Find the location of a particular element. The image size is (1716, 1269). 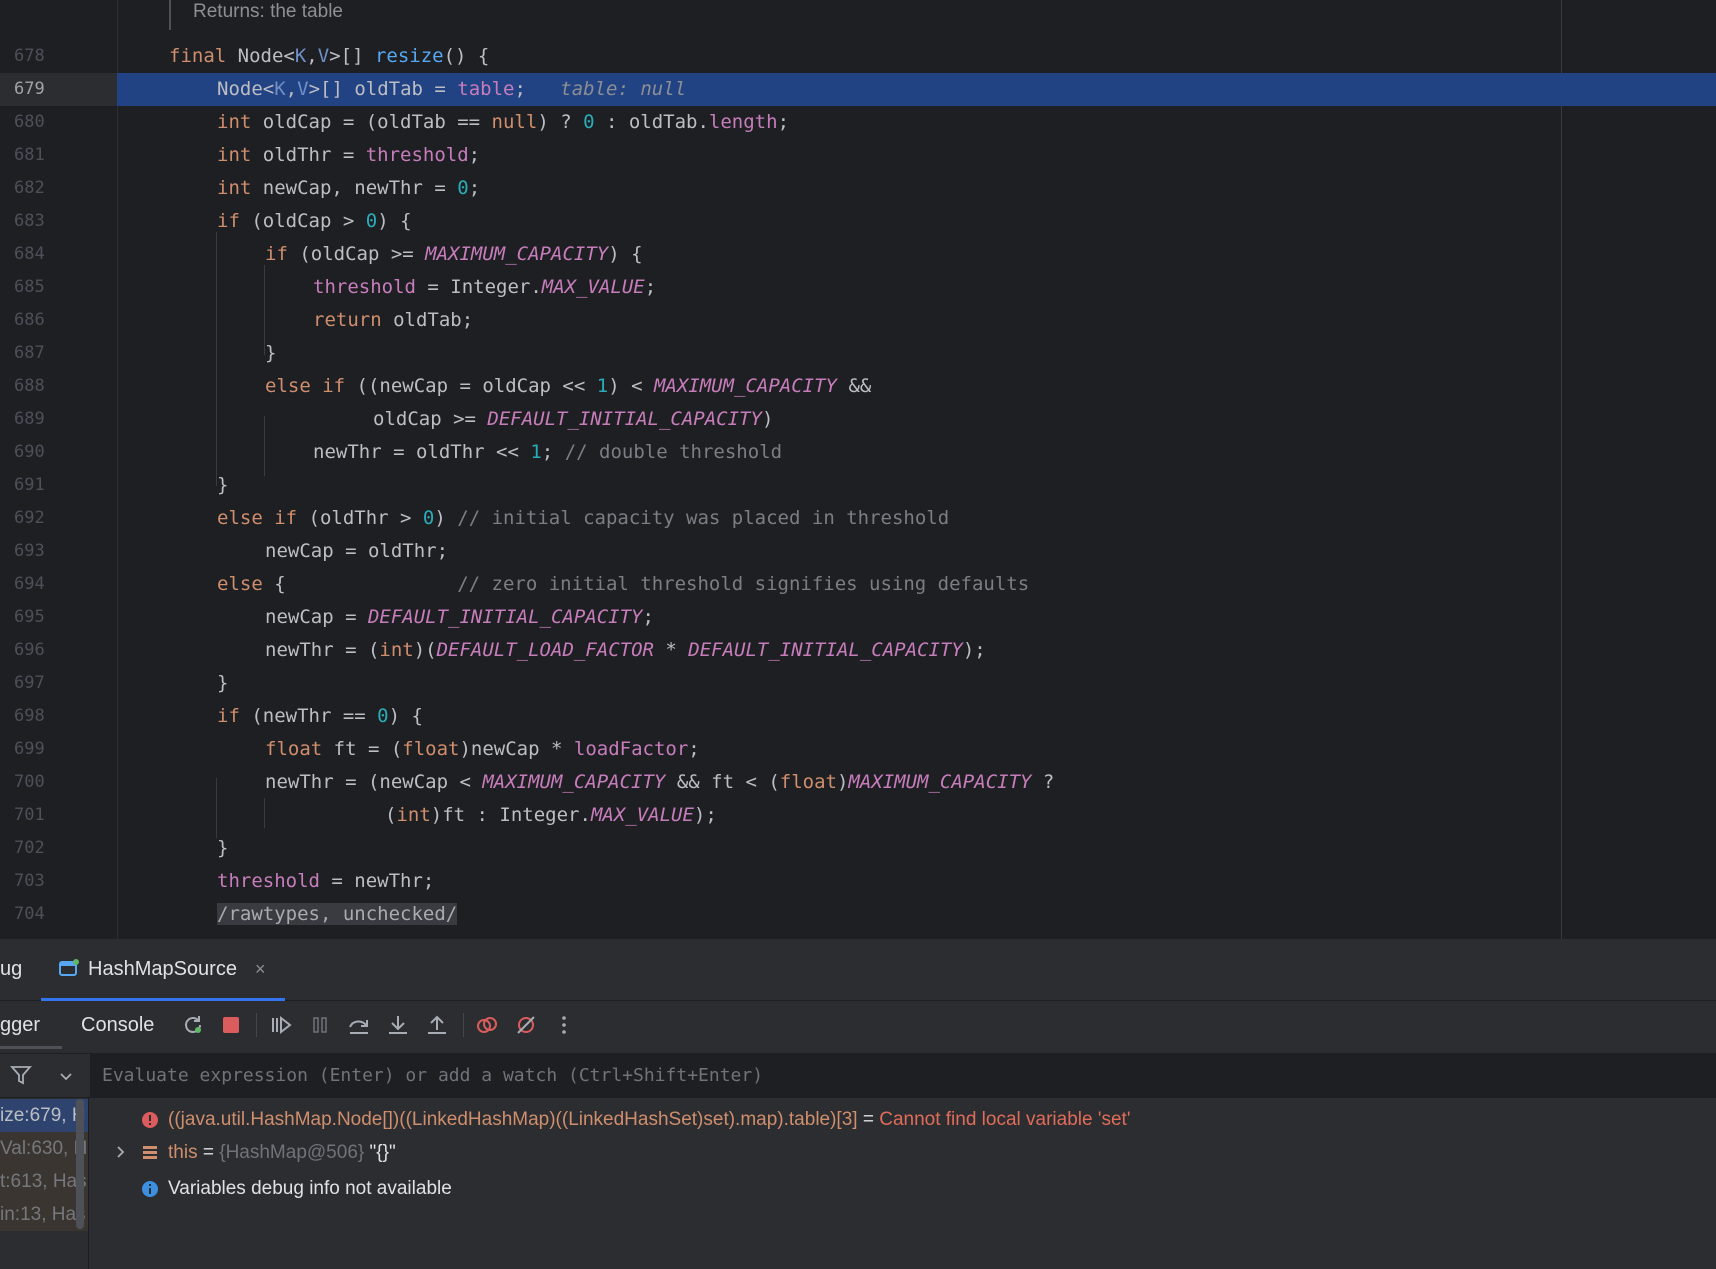

filter-icon is located at coordinates (21, 1075).